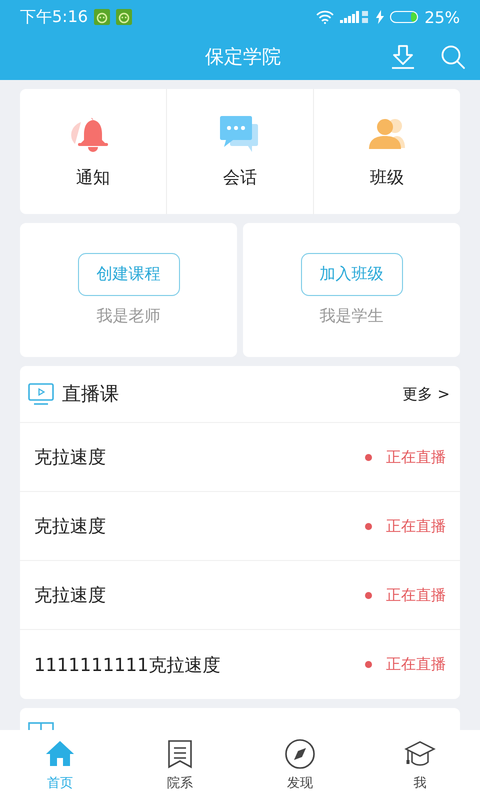 The image size is (480, 800). I want to click on shortcut-item: 会话, so click(239, 151).